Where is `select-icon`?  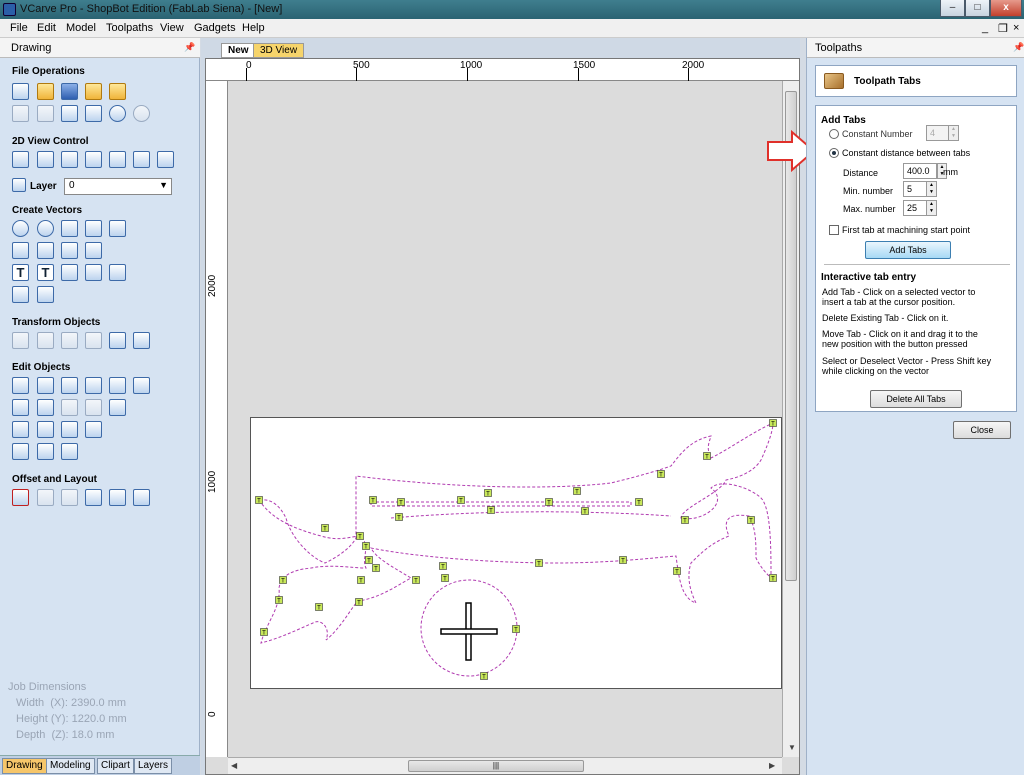 select-icon is located at coordinates (20, 385).